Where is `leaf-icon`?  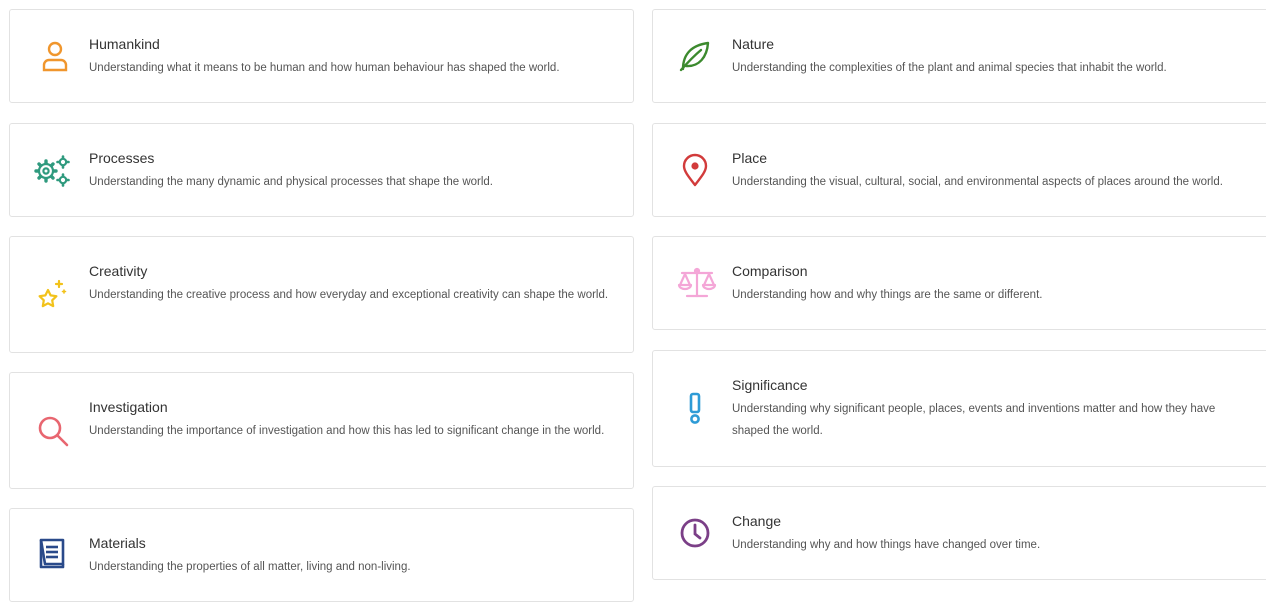 leaf-icon is located at coordinates (694, 56).